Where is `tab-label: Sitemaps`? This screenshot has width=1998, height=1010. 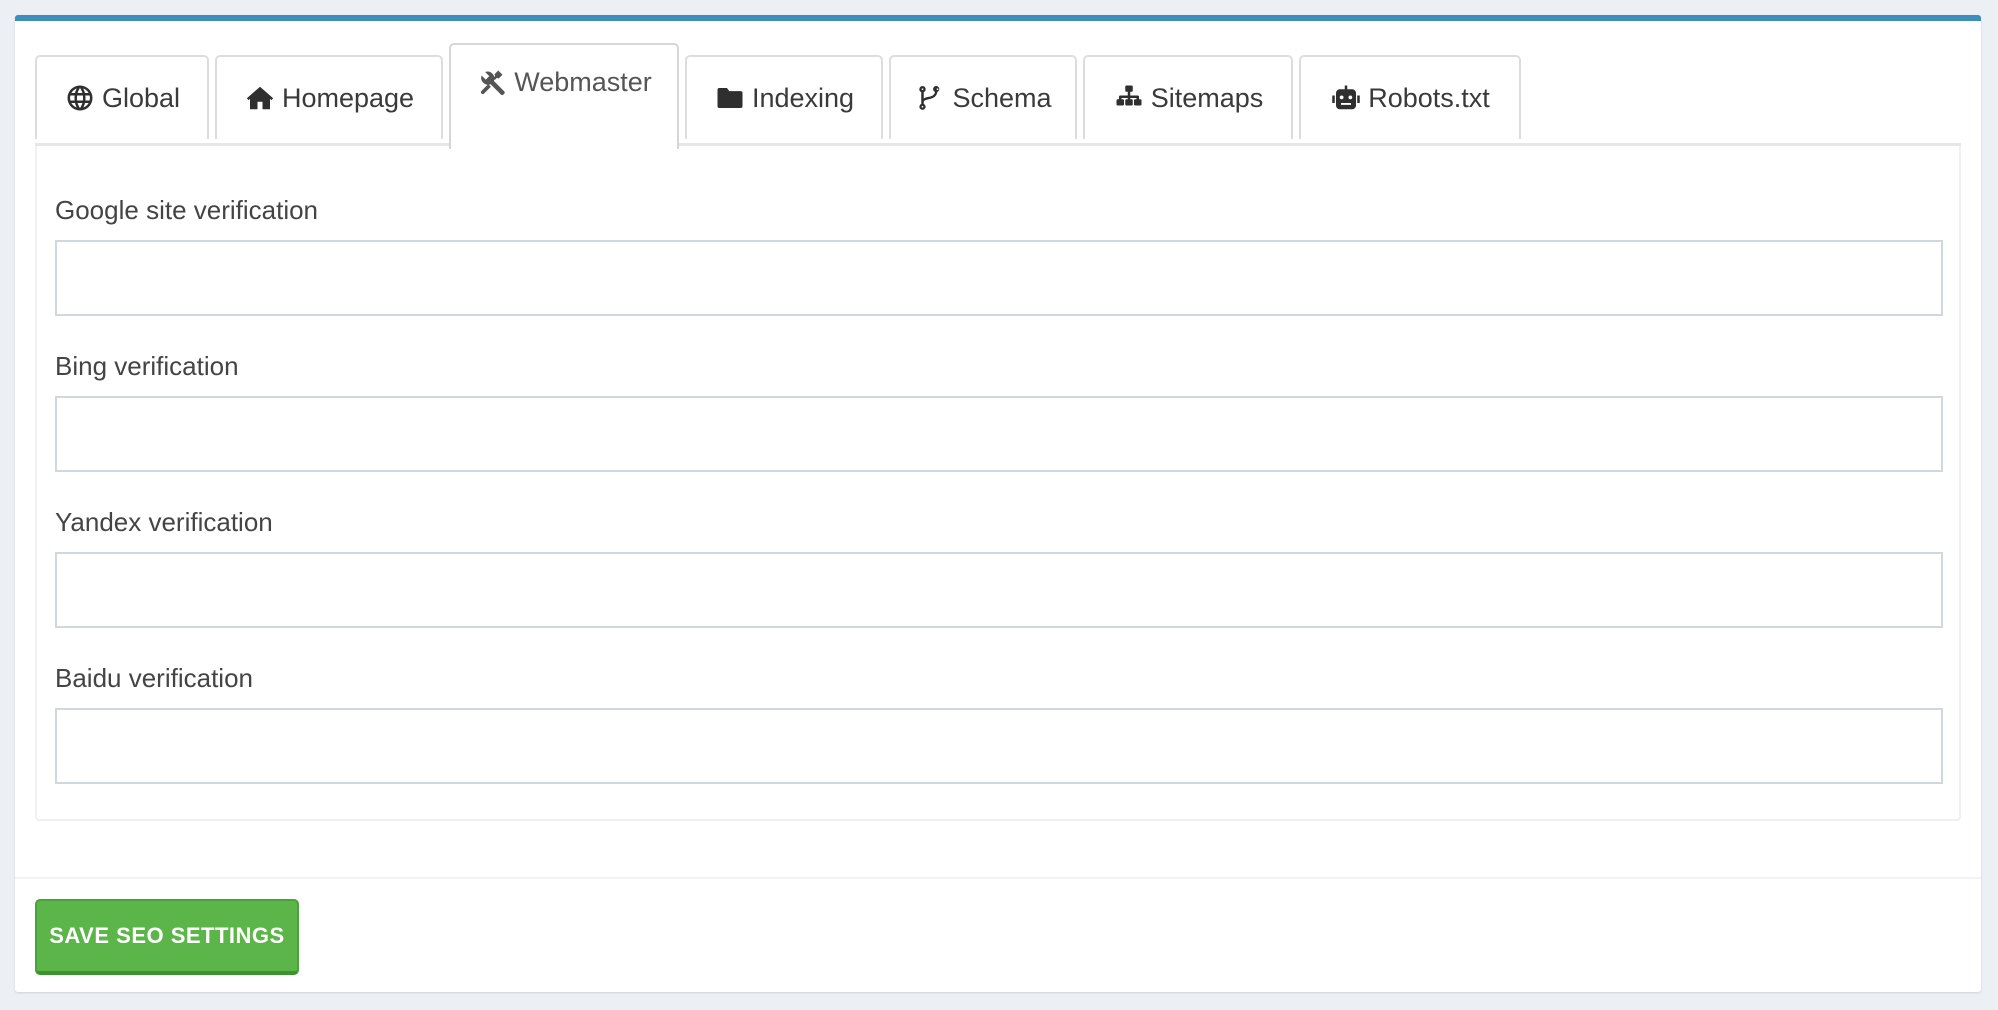 tab-label: Sitemaps is located at coordinates (1207, 97).